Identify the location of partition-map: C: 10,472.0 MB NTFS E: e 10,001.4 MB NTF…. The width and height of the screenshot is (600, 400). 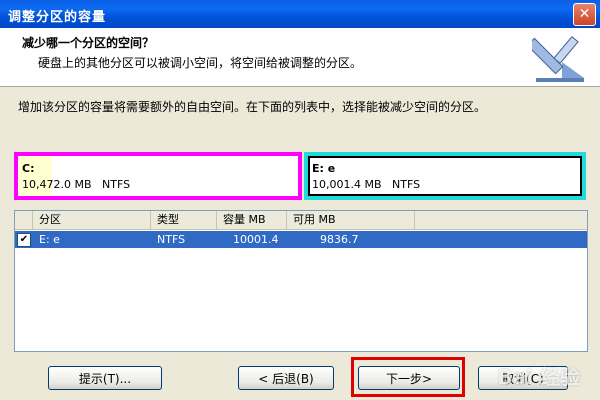
(300, 176).